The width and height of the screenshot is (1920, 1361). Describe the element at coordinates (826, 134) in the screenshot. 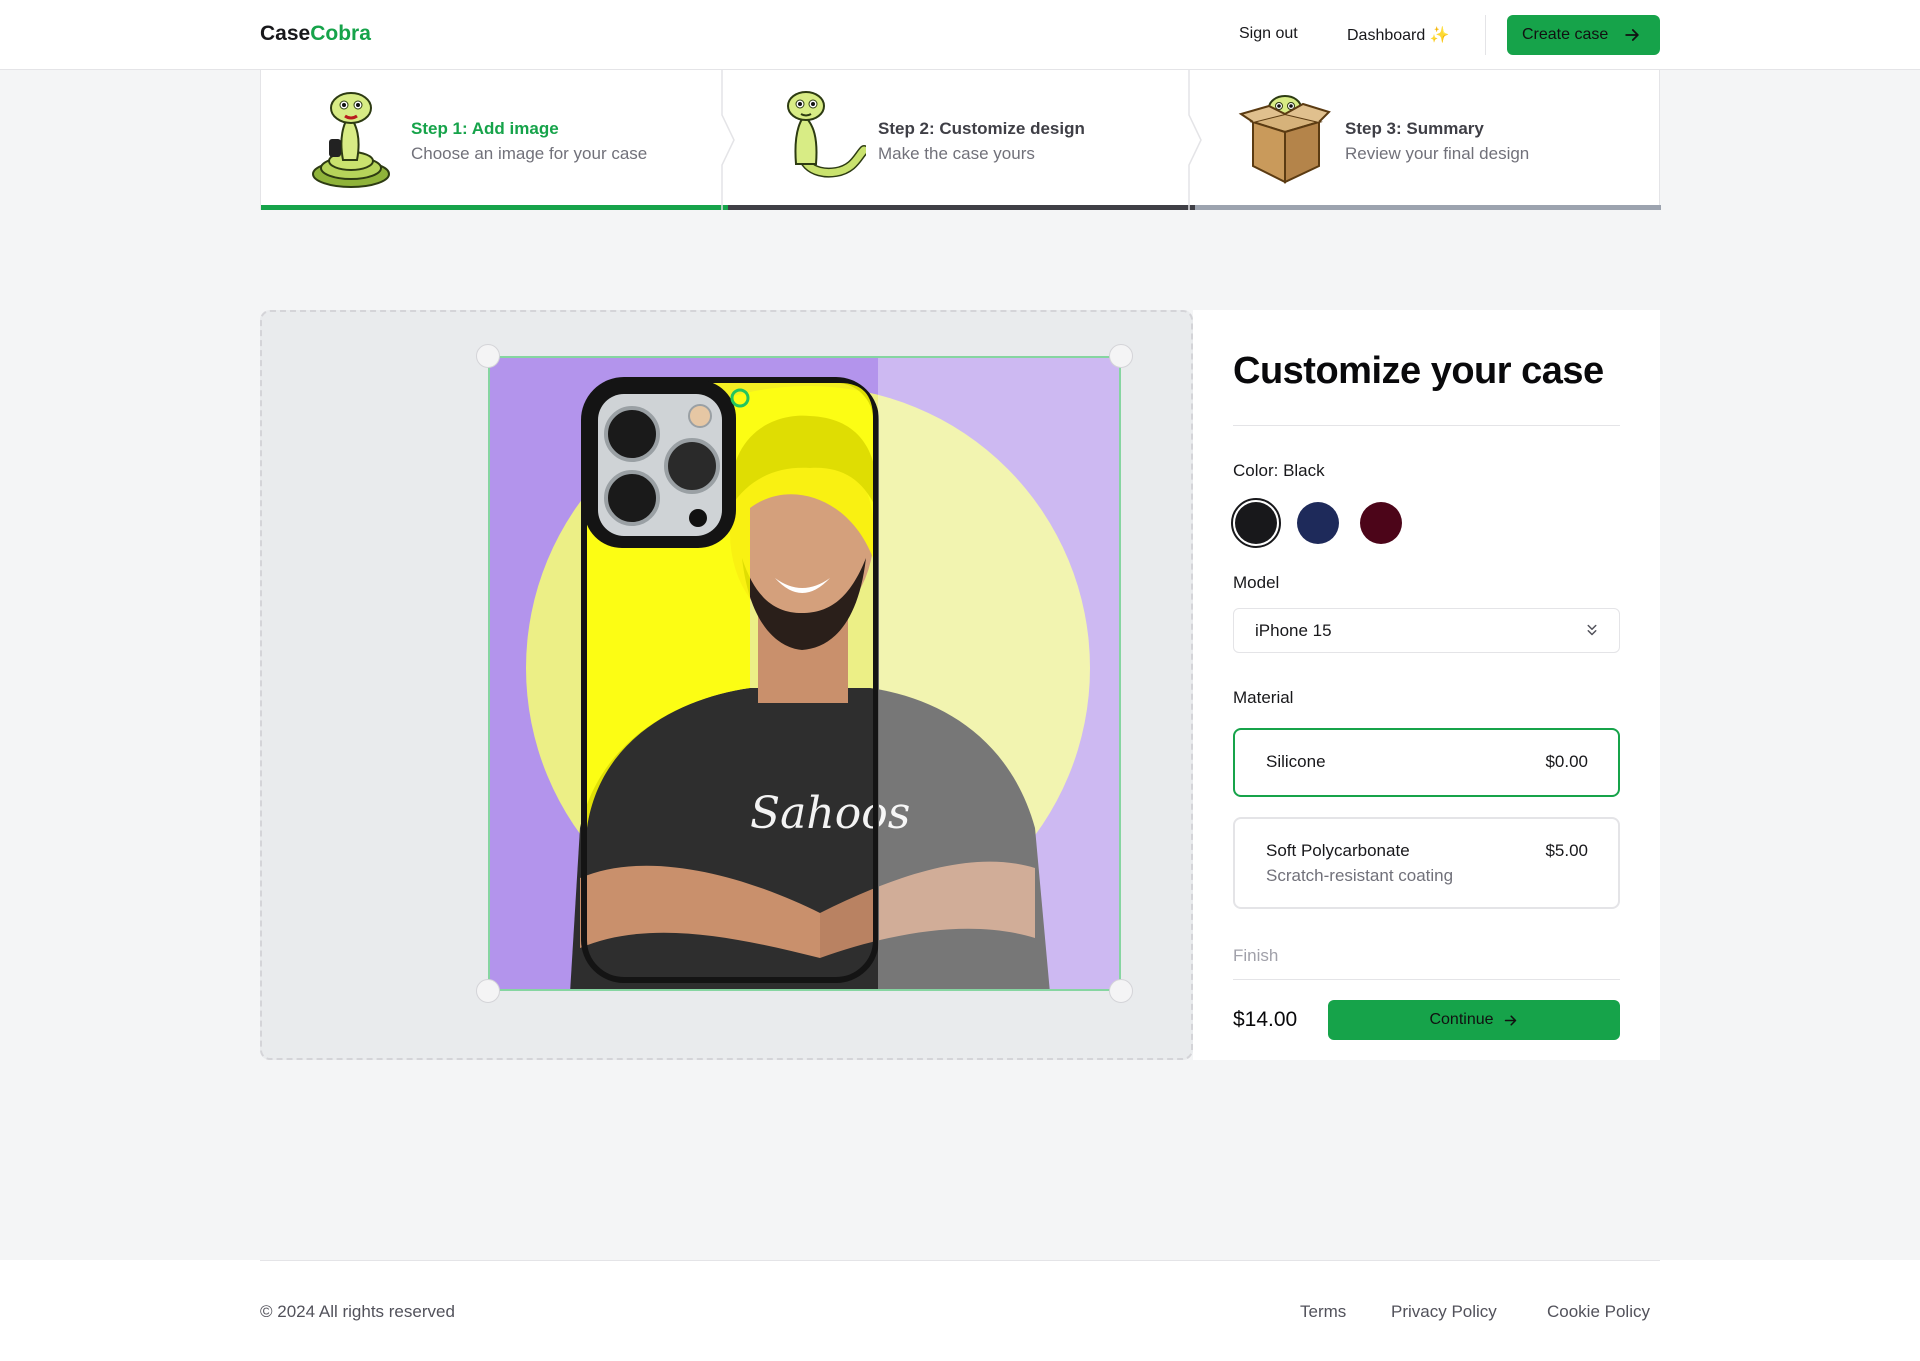

I see `snake-upright-icon` at that location.